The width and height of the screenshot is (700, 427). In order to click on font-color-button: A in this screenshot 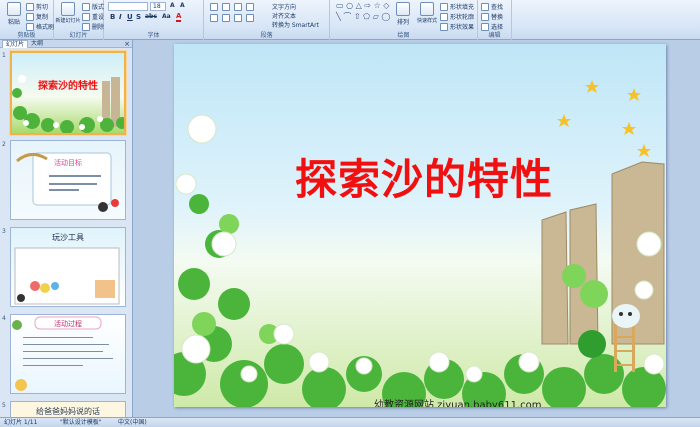, I will do `click(179, 17)`.